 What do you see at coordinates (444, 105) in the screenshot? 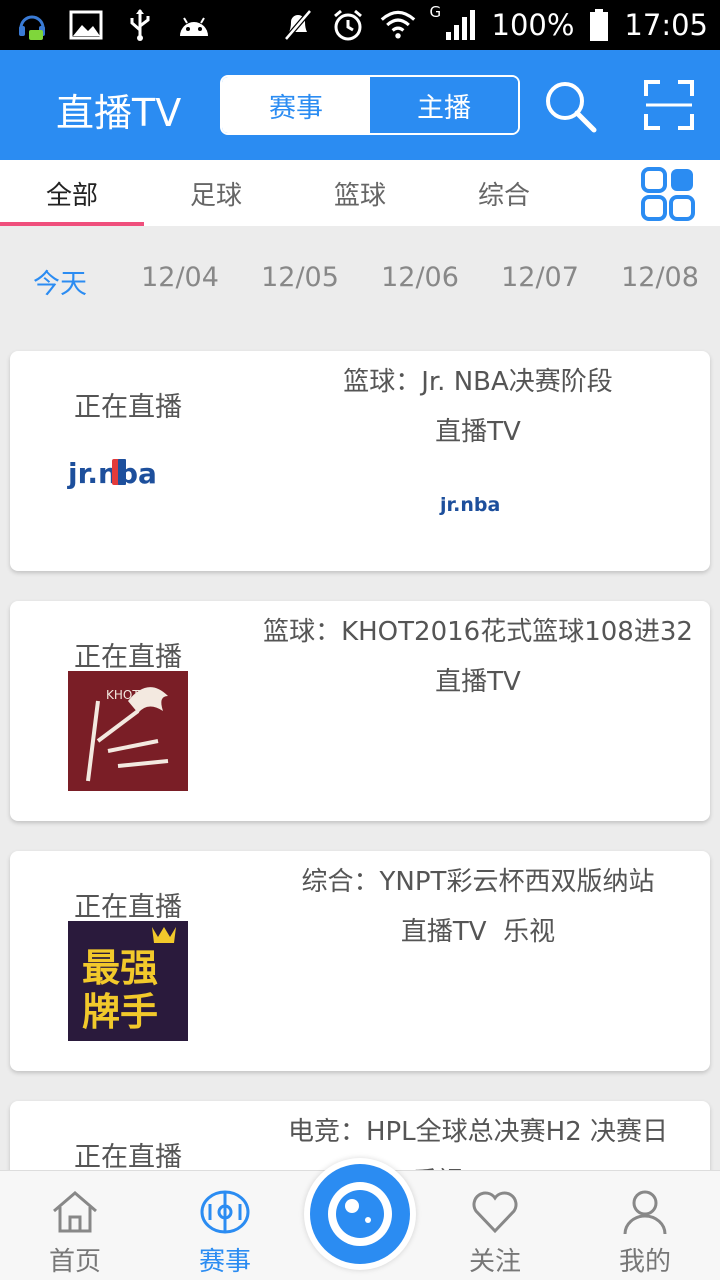
I see `segment-anchors: 主播` at bounding box center [444, 105].